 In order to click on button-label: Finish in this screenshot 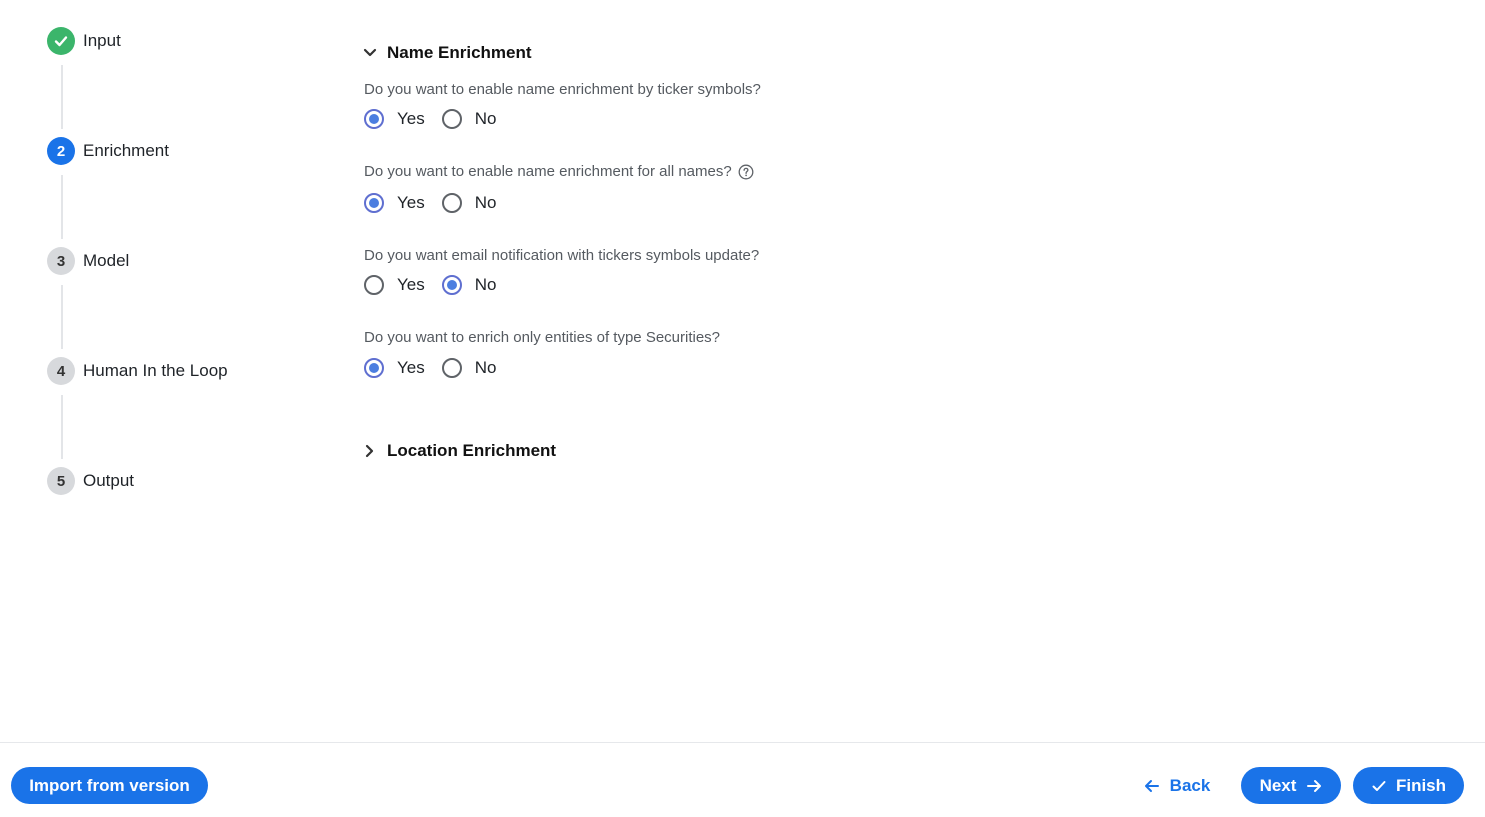, I will do `click(1421, 785)`.